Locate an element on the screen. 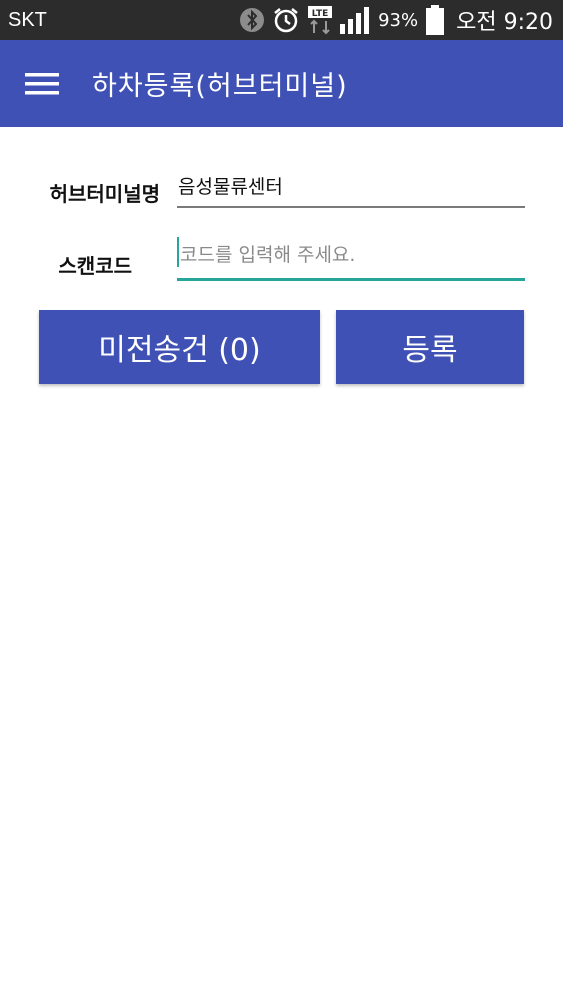 The height and width of the screenshot is (1000, 563). status-bar: SKT LTE 93% 오전 9:20 is located at coordinates (281, 20).